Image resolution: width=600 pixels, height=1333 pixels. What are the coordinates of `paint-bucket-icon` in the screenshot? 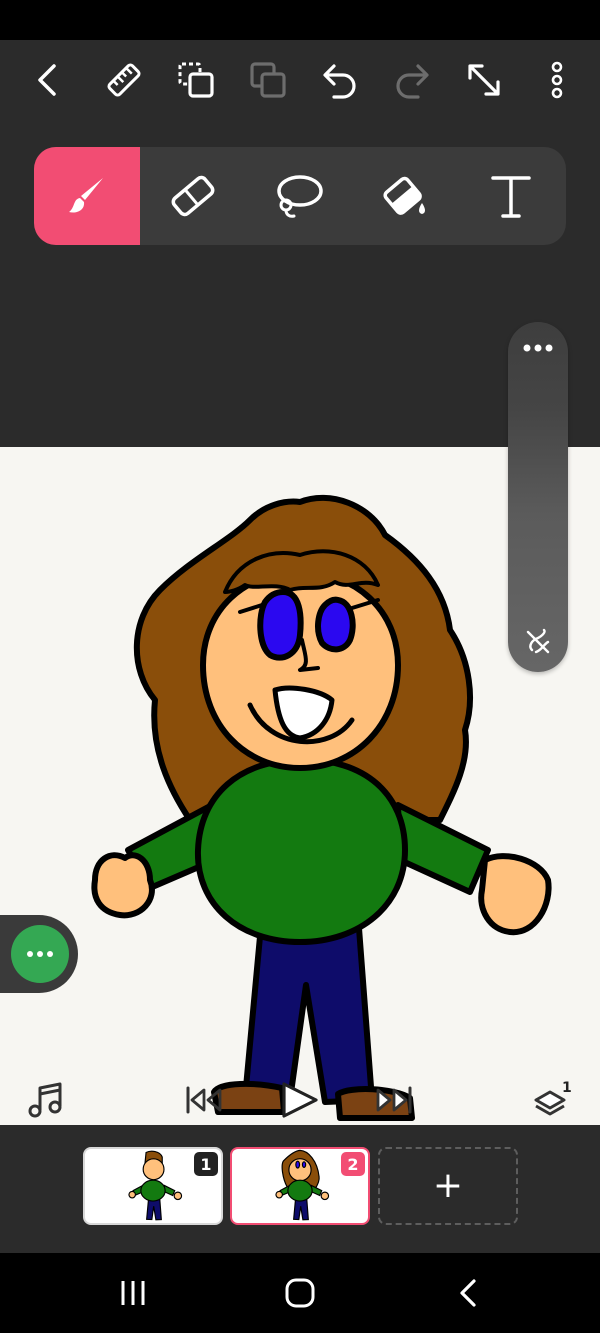 It's located at (404, 195).